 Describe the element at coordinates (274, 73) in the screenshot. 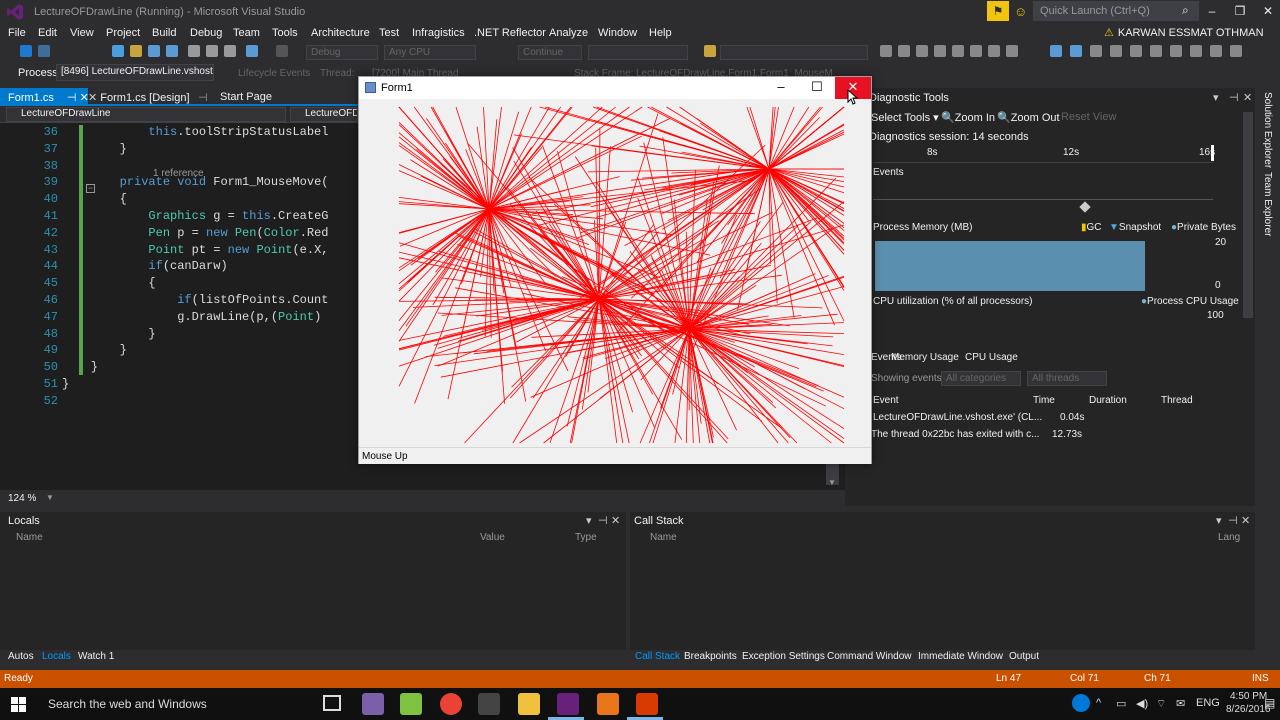

I see `lifecycle-events-button: Lifecycle Events` at that location.